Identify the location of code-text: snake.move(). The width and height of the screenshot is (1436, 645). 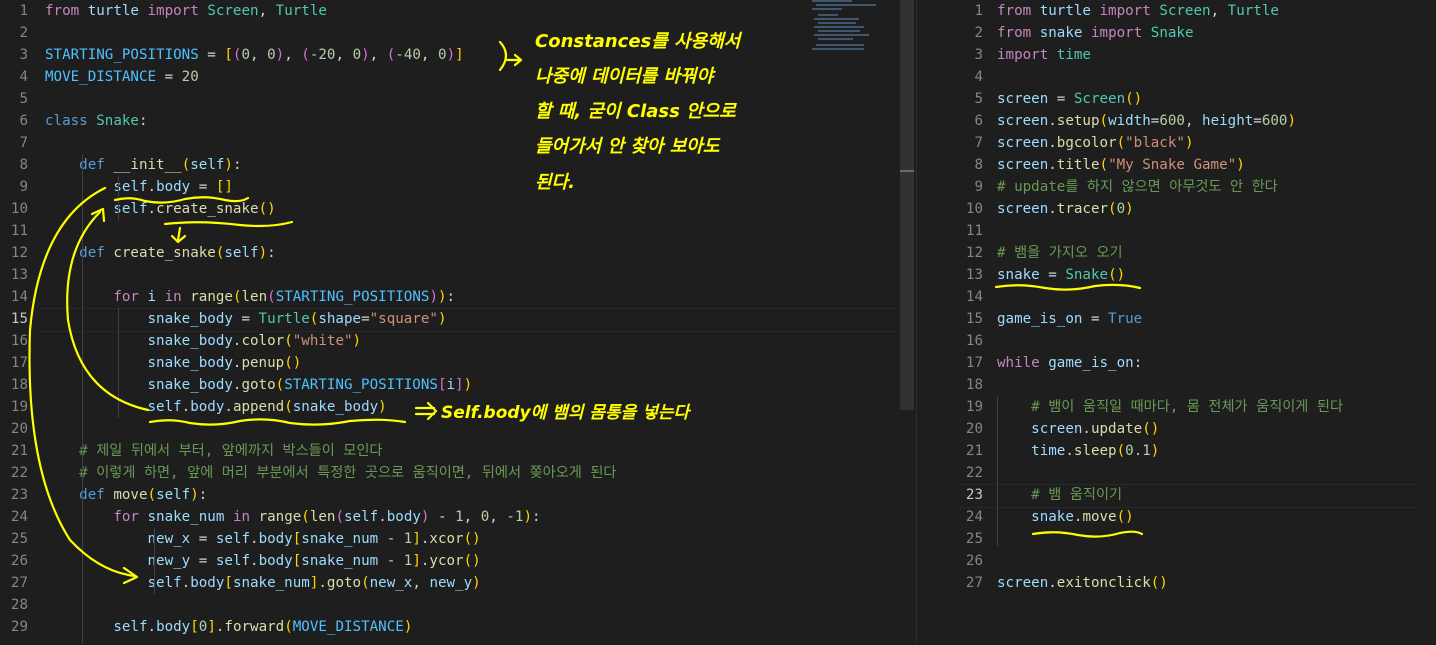
(1065, 517).